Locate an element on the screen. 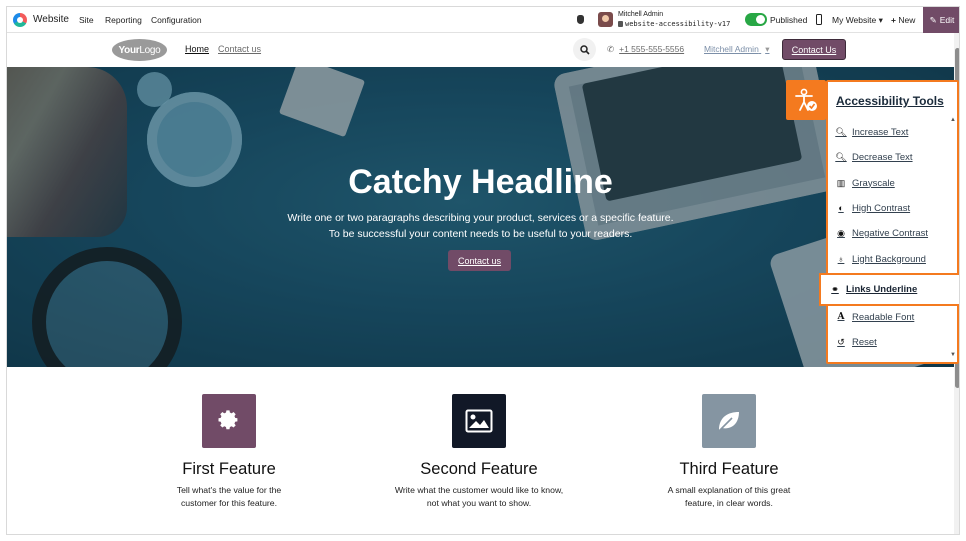  feature-desc-line: feature, in clear words. is located at coordinates (729, 503).